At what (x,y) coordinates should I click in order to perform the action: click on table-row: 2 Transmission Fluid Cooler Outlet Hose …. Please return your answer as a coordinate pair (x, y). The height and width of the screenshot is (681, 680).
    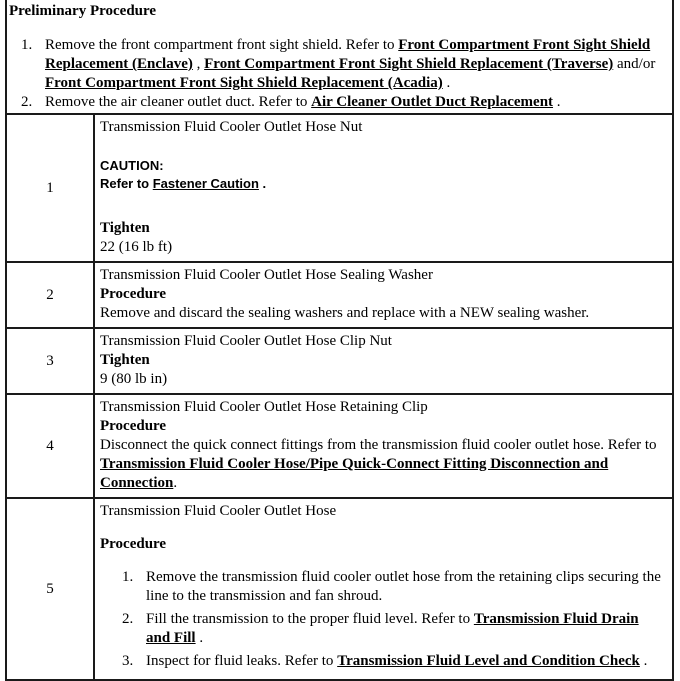
    Looking at the image, I should click on (339, 295).